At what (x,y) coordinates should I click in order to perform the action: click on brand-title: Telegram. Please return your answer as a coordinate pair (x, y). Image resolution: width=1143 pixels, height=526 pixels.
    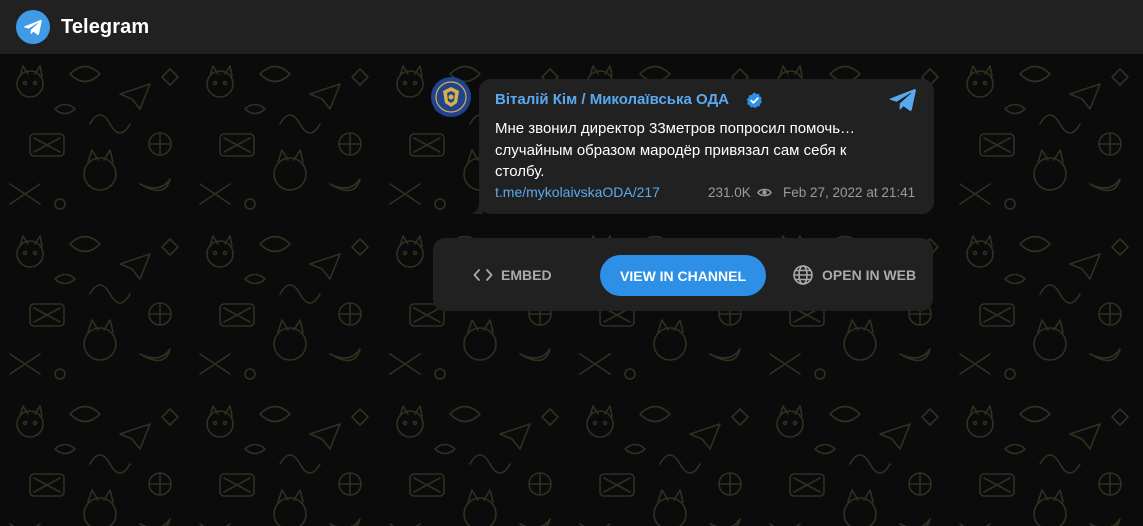
    Looking at the image, I should click on (105, 27).